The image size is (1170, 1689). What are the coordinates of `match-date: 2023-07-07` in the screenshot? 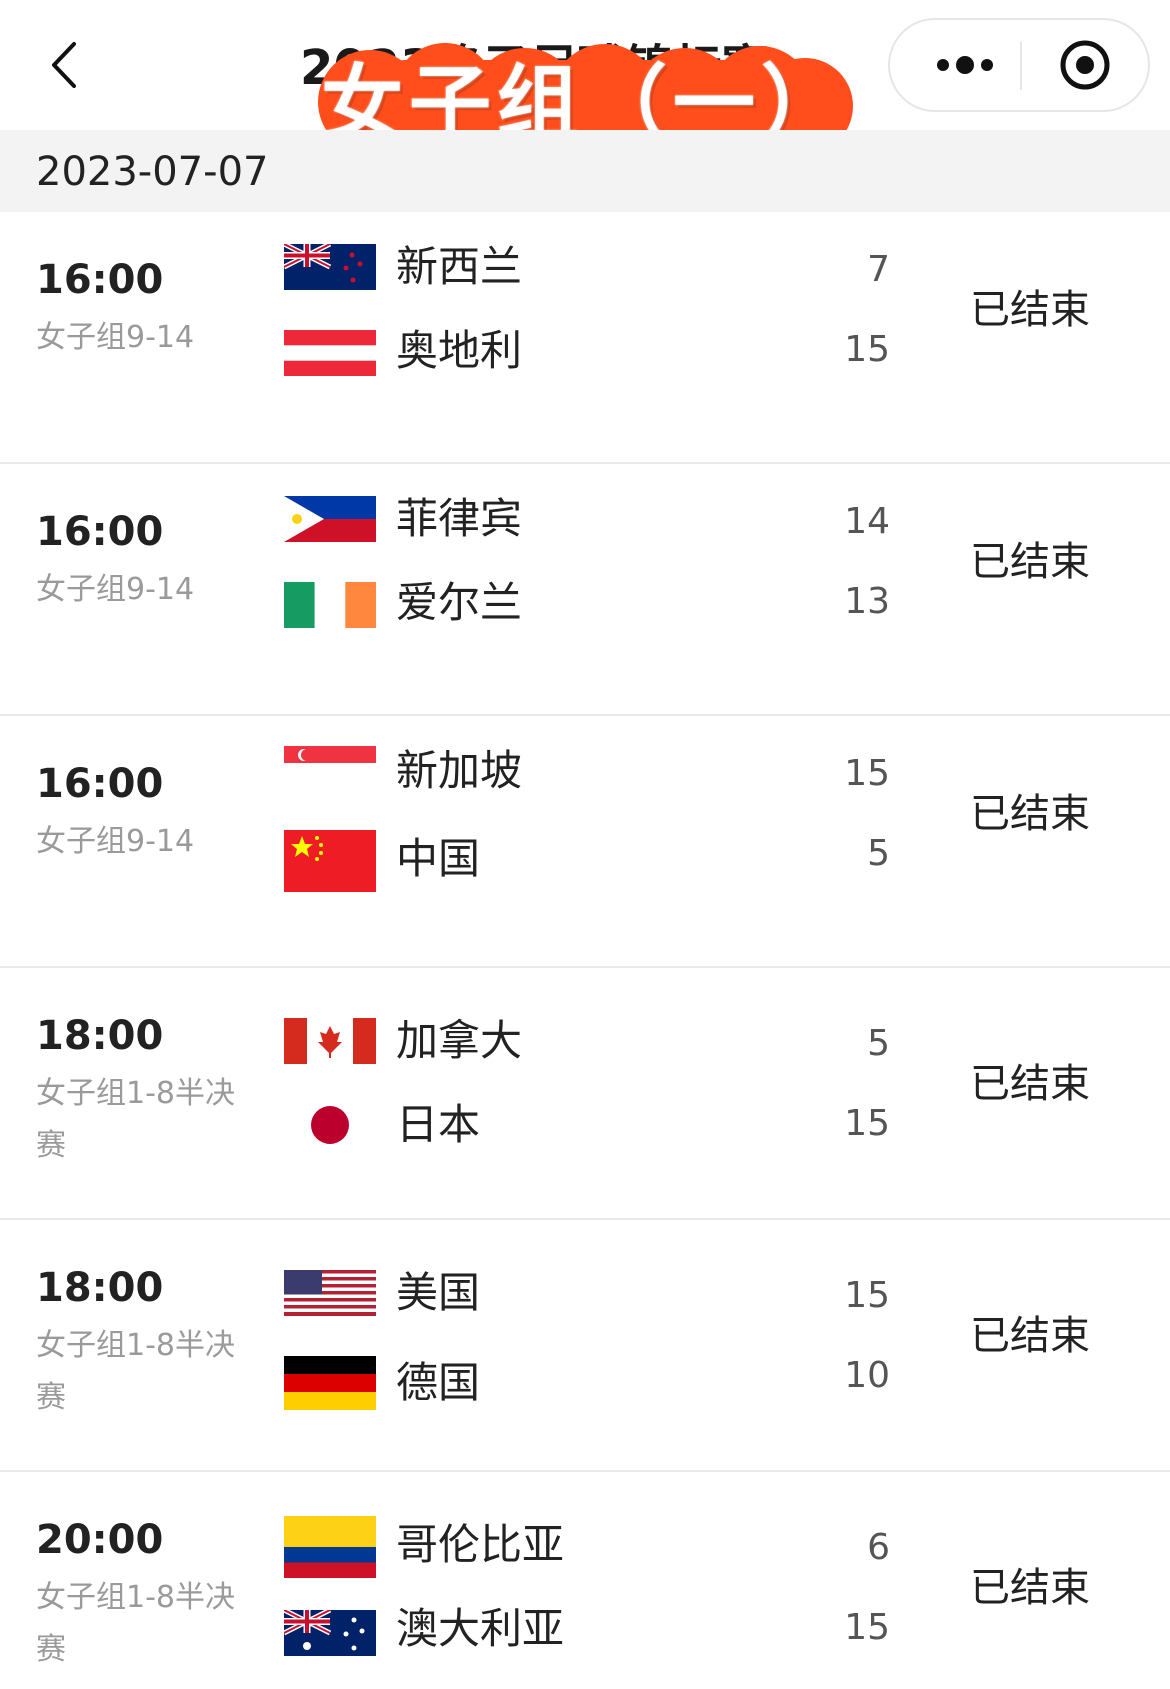 It's located at (152, 172).